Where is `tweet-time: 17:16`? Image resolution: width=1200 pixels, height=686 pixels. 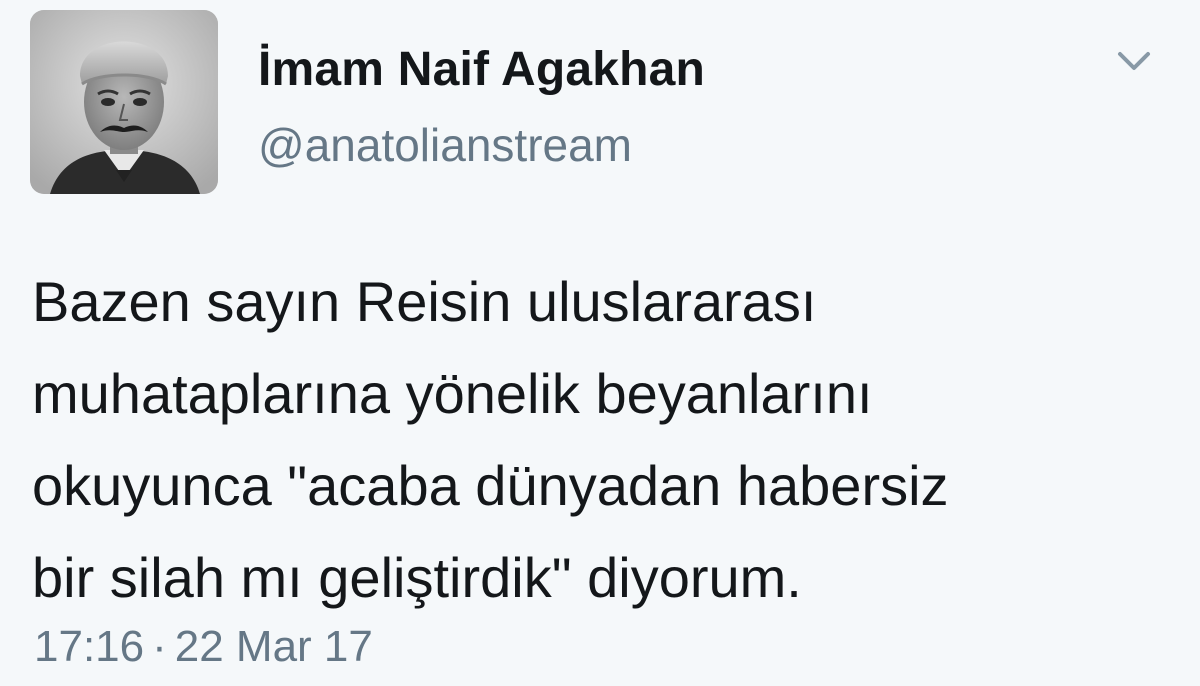 tweet-time: 17:16 is located at coordinates (89, 646).